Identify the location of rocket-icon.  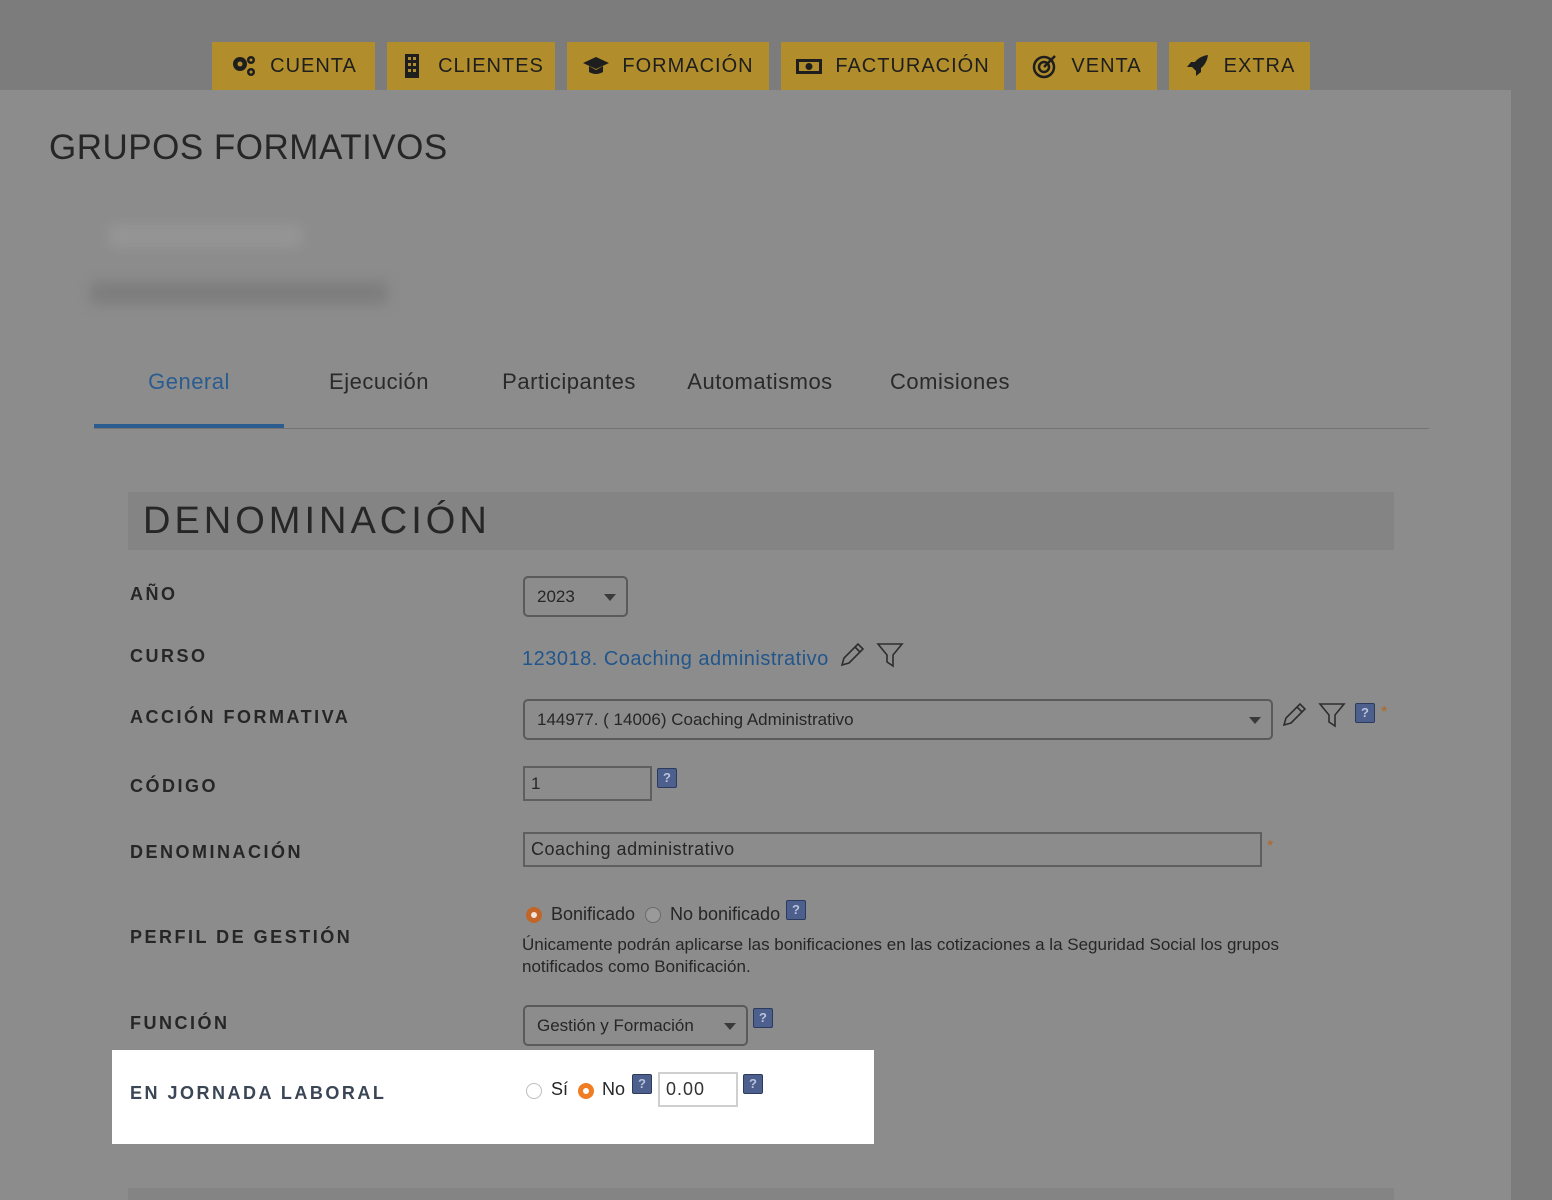
(1197, 65).